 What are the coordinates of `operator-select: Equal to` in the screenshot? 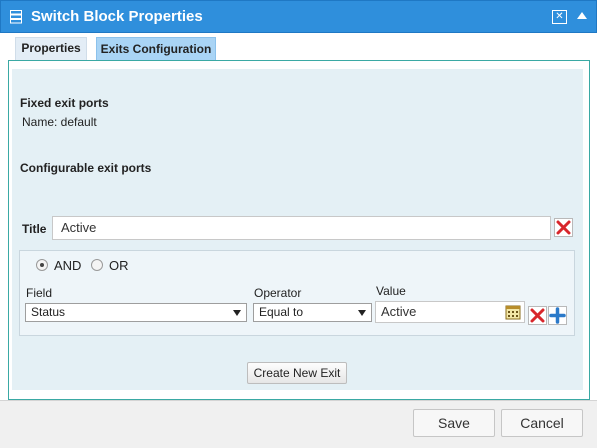 It's located at (312, 312).